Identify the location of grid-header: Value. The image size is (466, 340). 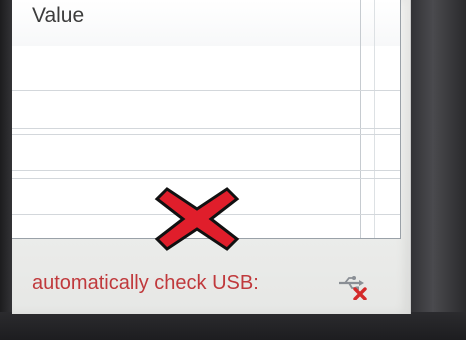
(206, 23).